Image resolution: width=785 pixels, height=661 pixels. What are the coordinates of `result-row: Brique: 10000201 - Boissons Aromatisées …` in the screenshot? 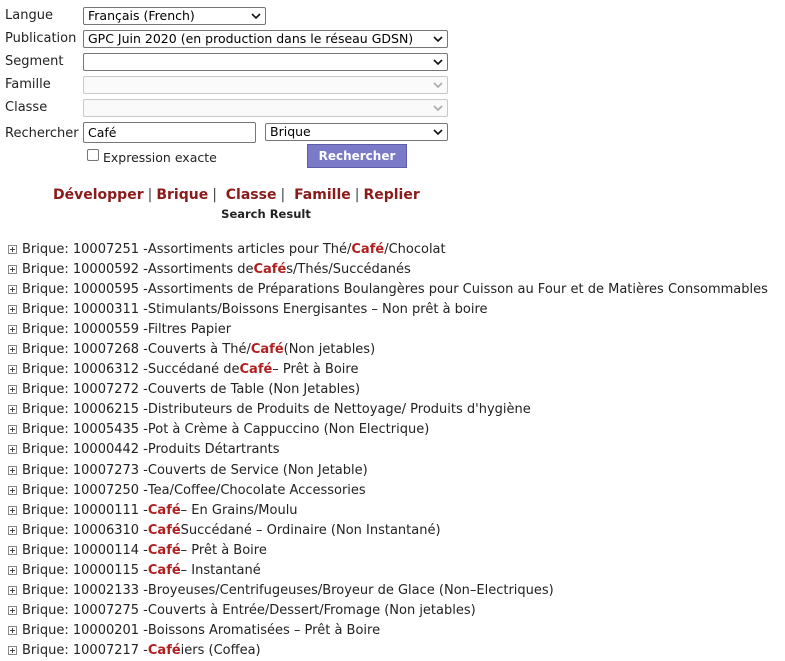 It's located at (388, 631).